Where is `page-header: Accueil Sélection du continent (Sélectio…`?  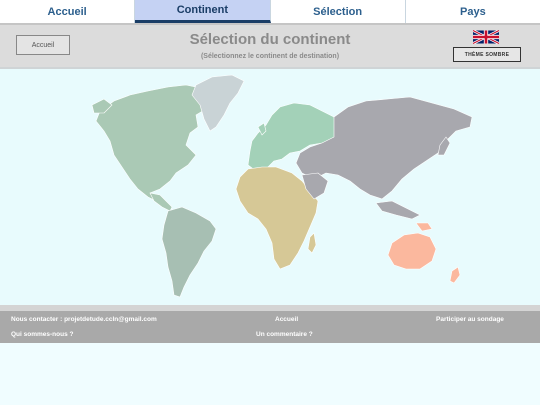 page-header: Accueil Sélection du continent (Sélectio… is located at coordinates (270, 46).